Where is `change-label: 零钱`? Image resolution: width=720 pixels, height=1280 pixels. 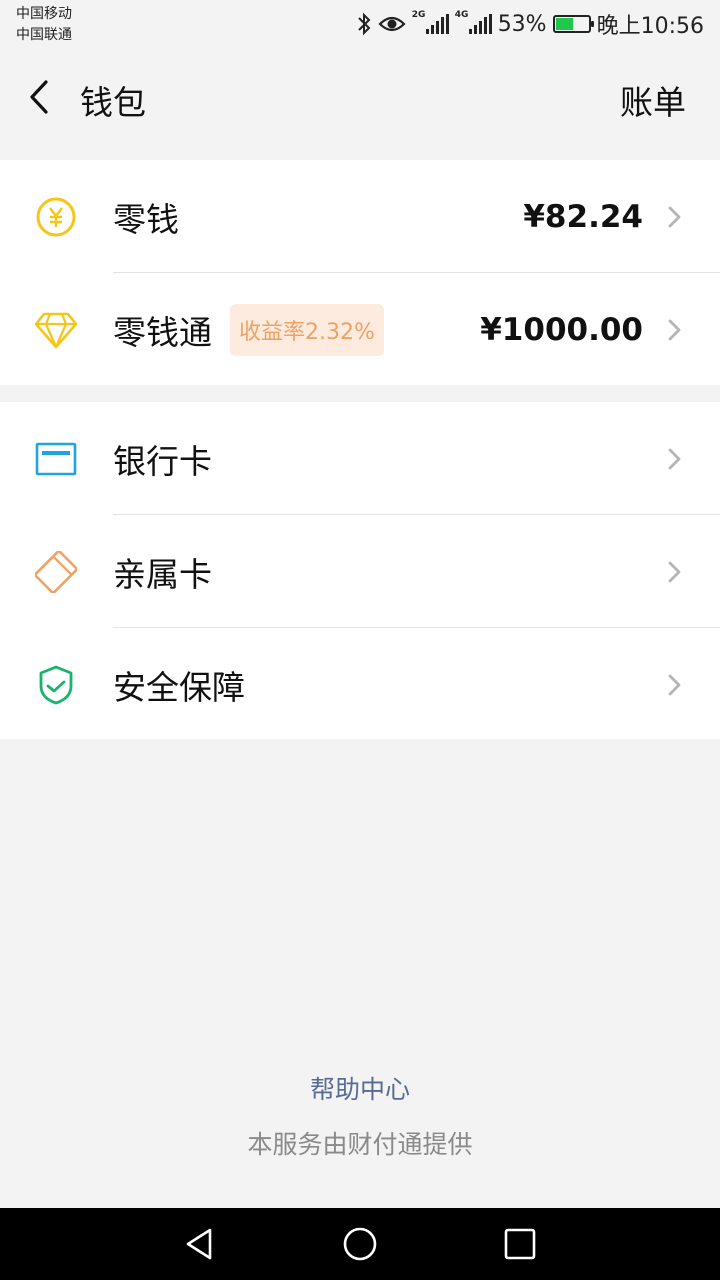 change-label: 零钱 is located at coordinates (146, 219).